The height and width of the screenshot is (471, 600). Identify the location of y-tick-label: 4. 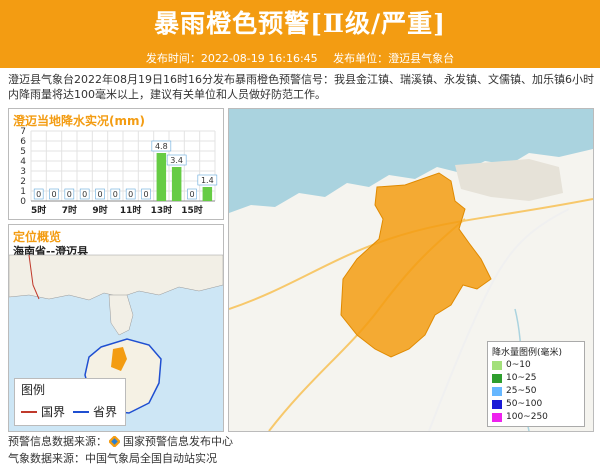
(23, 162).